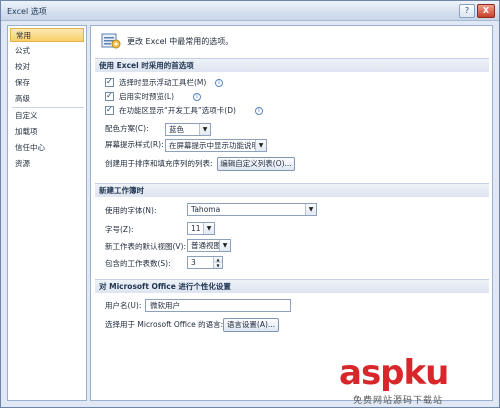 The image size is (500, 408). Describe the element at coordinates (119, 229) in the screenshot. I see `font-size-label: 字号(Z):` at that location.